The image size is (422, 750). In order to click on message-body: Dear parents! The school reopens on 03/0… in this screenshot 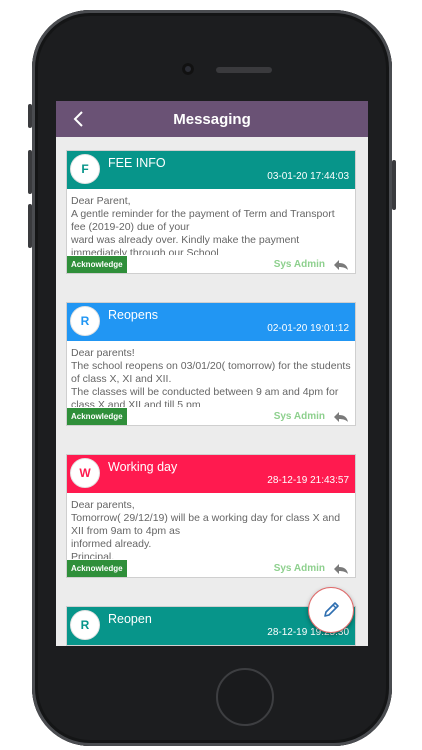, I will do `click(211, 377)`.